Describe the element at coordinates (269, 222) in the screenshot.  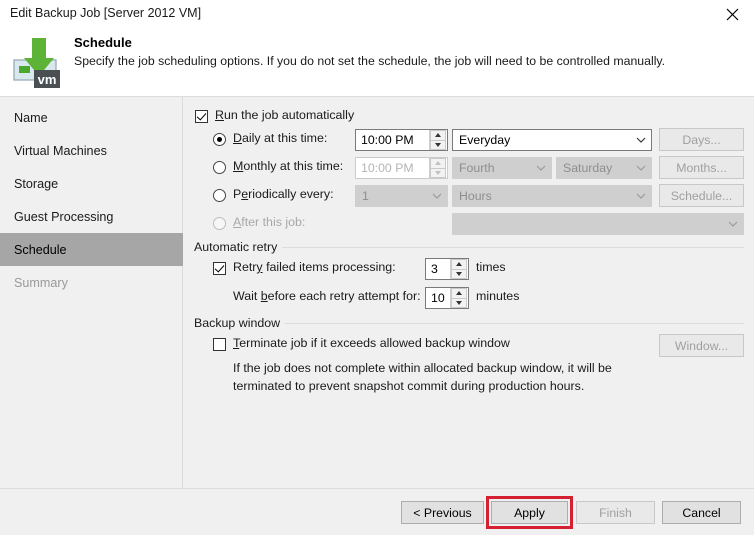
I see `after-job-label: After this job:` at that location.